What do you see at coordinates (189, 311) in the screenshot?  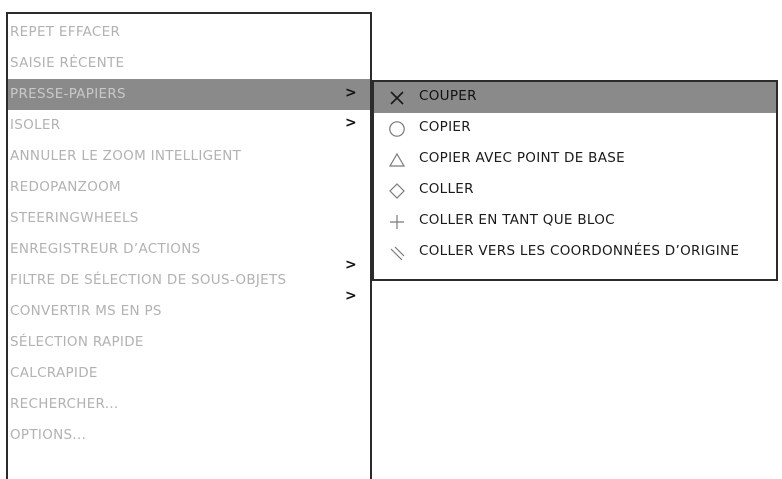 I see `menu-item-convertir-ms-ps: CONVERTIR MS EN PS` at bounding box center [189, 311].